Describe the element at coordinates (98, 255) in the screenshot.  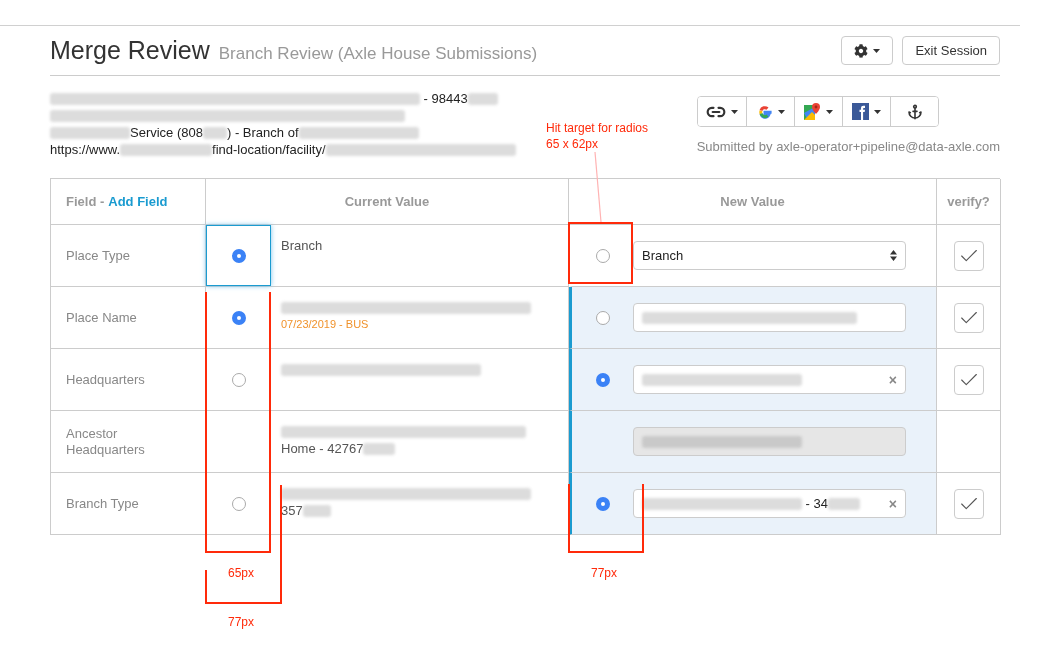
I see `field-label: Place Type` at that location.